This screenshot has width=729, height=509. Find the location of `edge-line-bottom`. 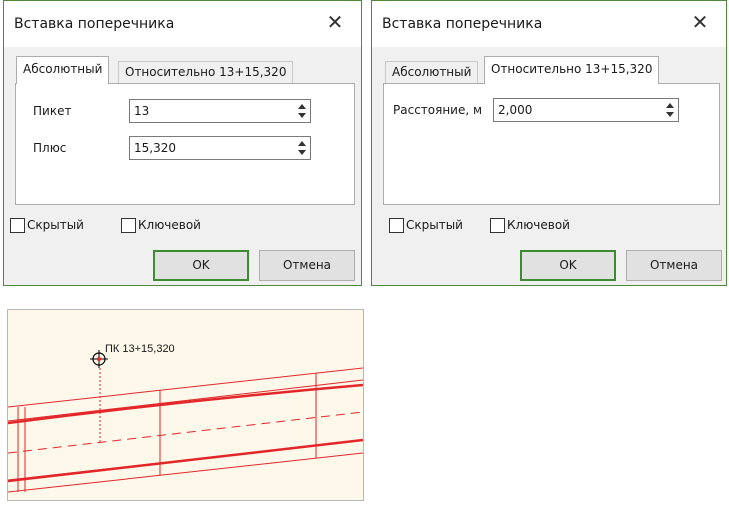

edge-line-bottom is located at coordinates (185, 472).